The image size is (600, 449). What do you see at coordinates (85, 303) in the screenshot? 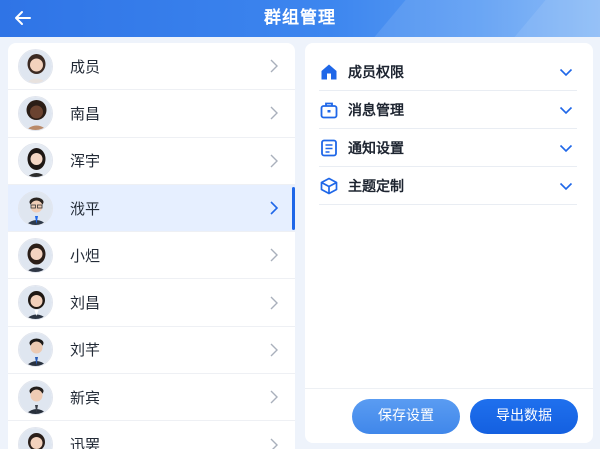
I see `member-name: 刘昌` at bounding box center [85, 303].